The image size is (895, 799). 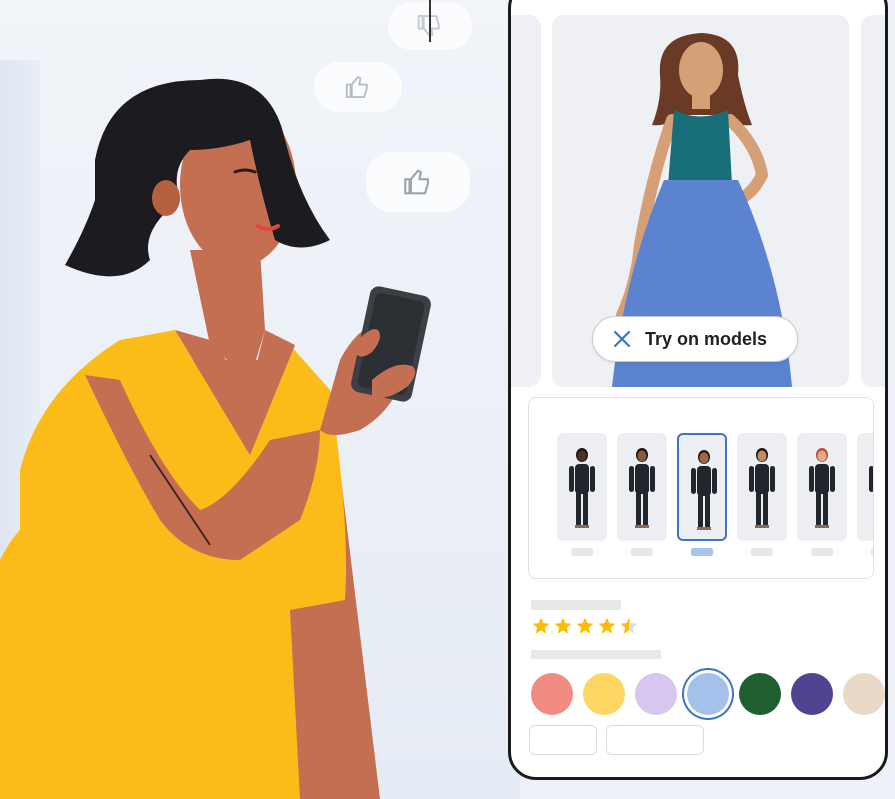 I want to click on model-selector, so click(x=701, y=488).